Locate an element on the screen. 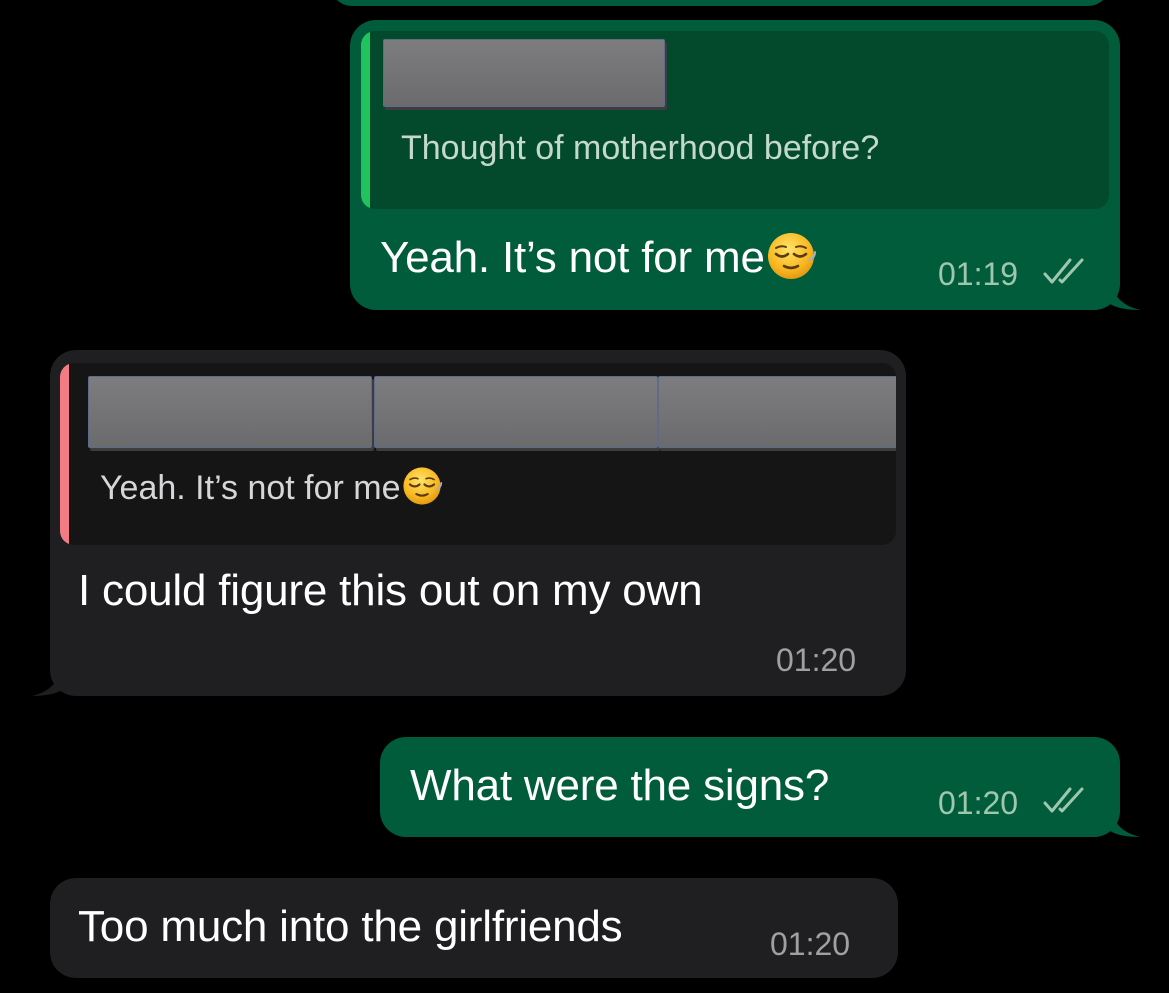 The width and height of the screenshot is (1169, 993). message-bubble-outgoing: What were the signs? 01:20 is located at coordinates (750, 787).